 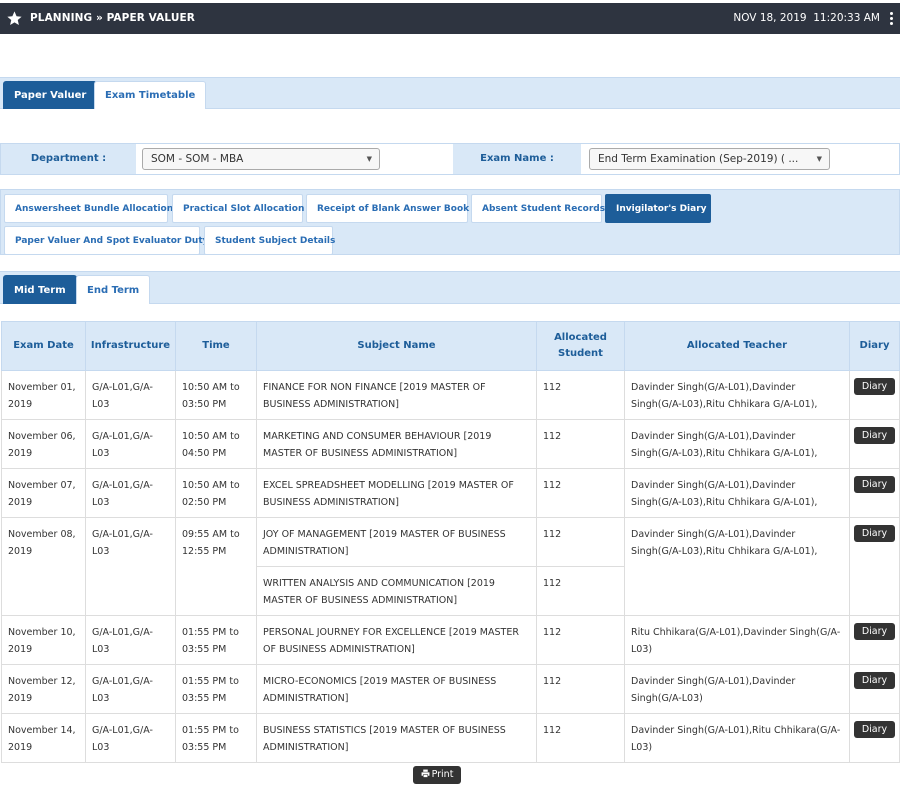 I want to click on exam-name-select: End Term Examination (Sep-2019) ( ... ▼, so click(x=709, y=159).